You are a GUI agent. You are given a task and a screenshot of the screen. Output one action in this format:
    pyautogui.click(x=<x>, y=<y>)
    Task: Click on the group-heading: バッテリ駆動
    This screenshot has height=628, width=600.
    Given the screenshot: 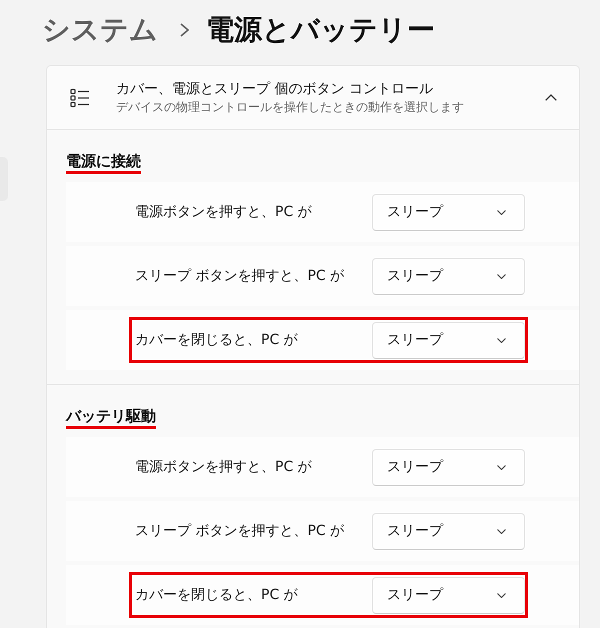 What is the action you would take?
    pyautogui.click(x=111, y=418)
    